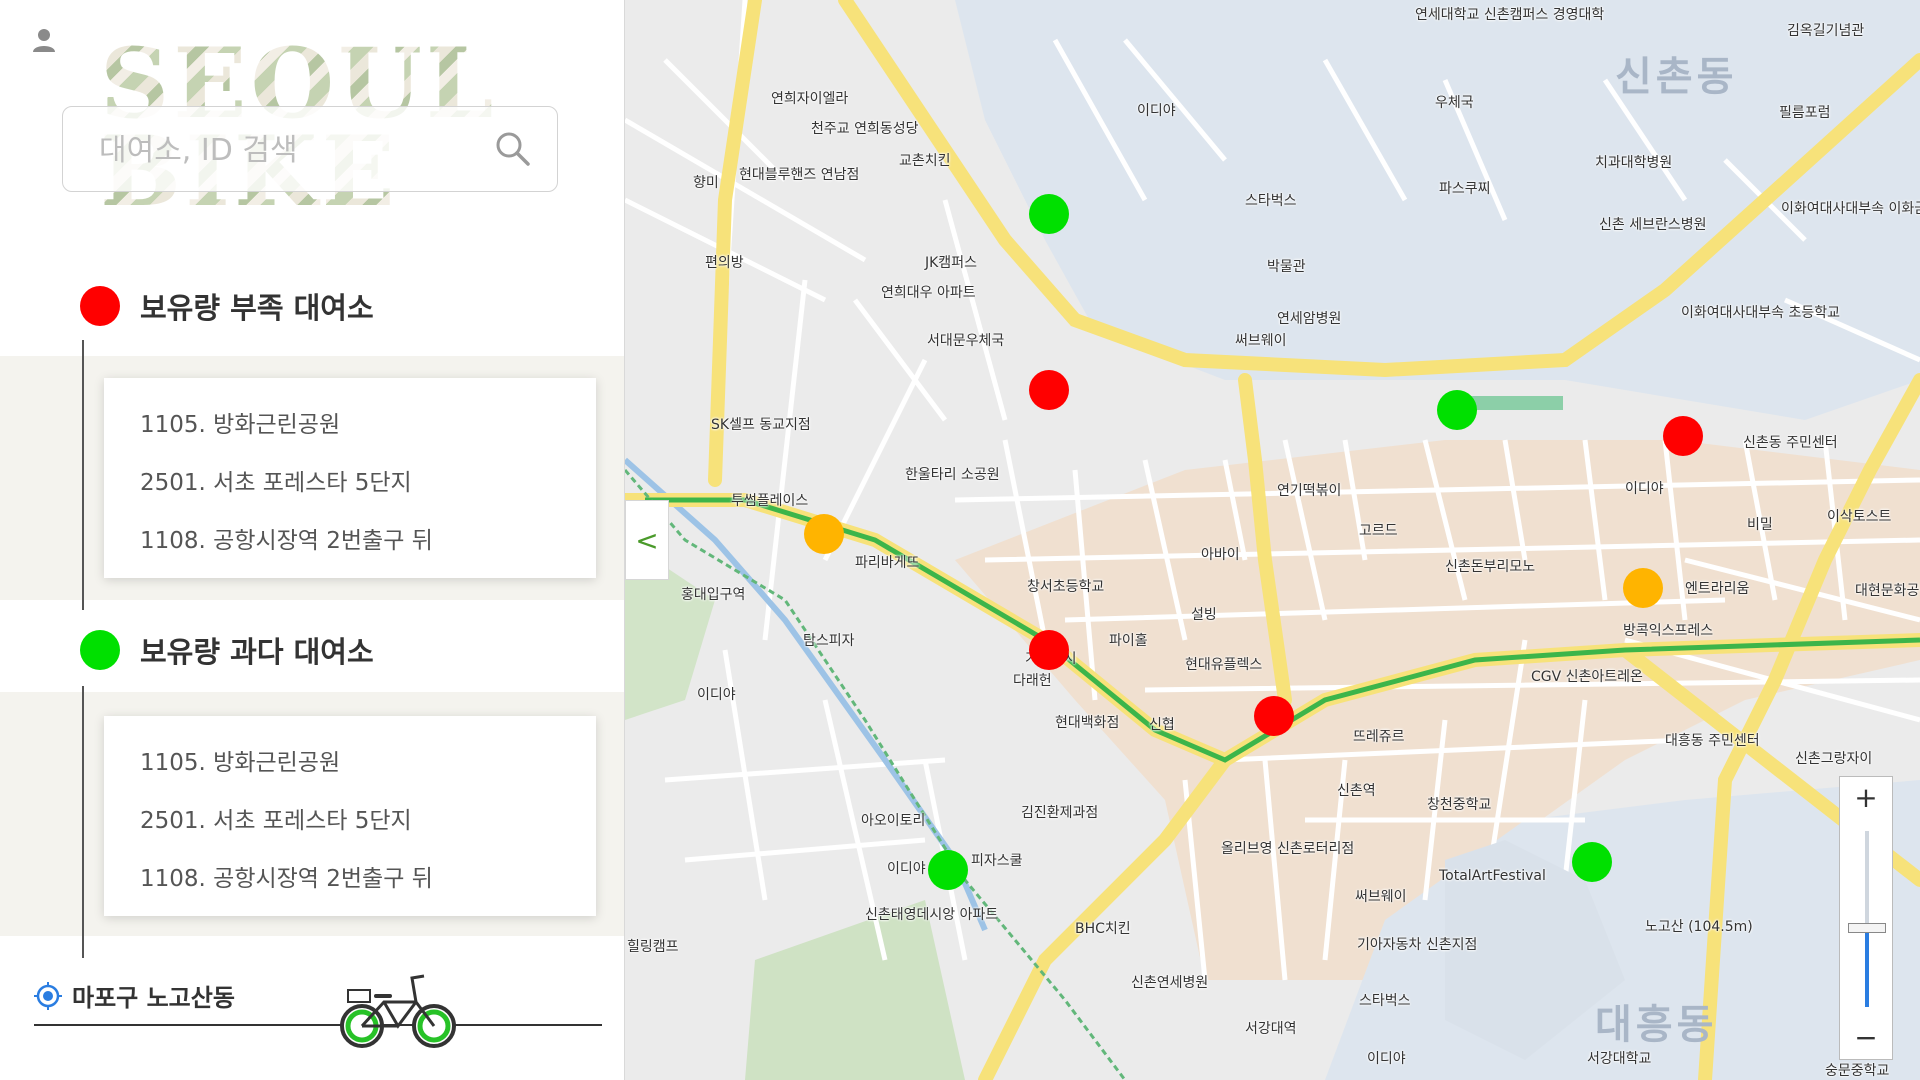 This screenshot has width=1920, height=1080. Describe the element at coordinates (770, 501) in the screenshot. I see `map-poi-label: 투썸플레이스` at that location.